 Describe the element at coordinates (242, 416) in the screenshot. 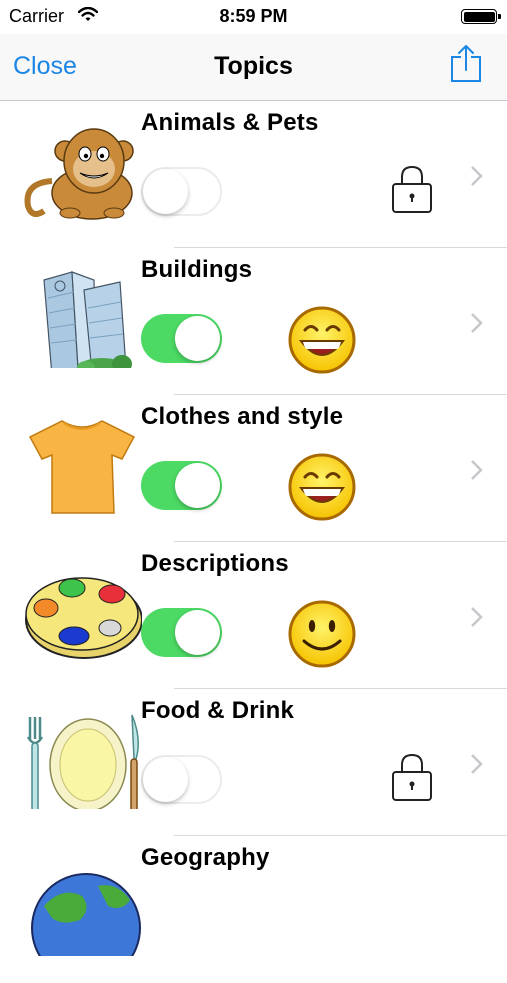

I see `topic-title: Clothes and style` at that location.